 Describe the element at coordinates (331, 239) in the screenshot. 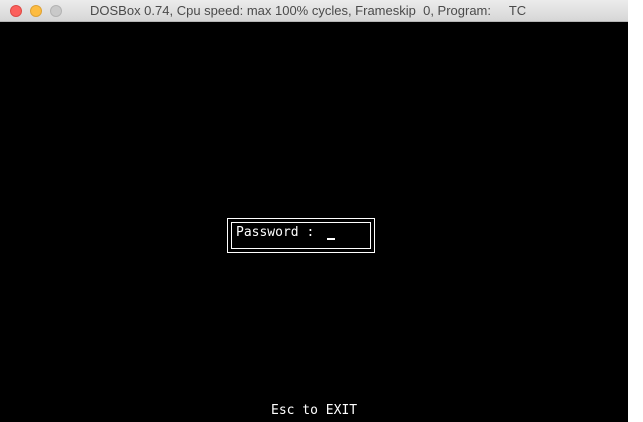

I see `text-cursor` at that location.